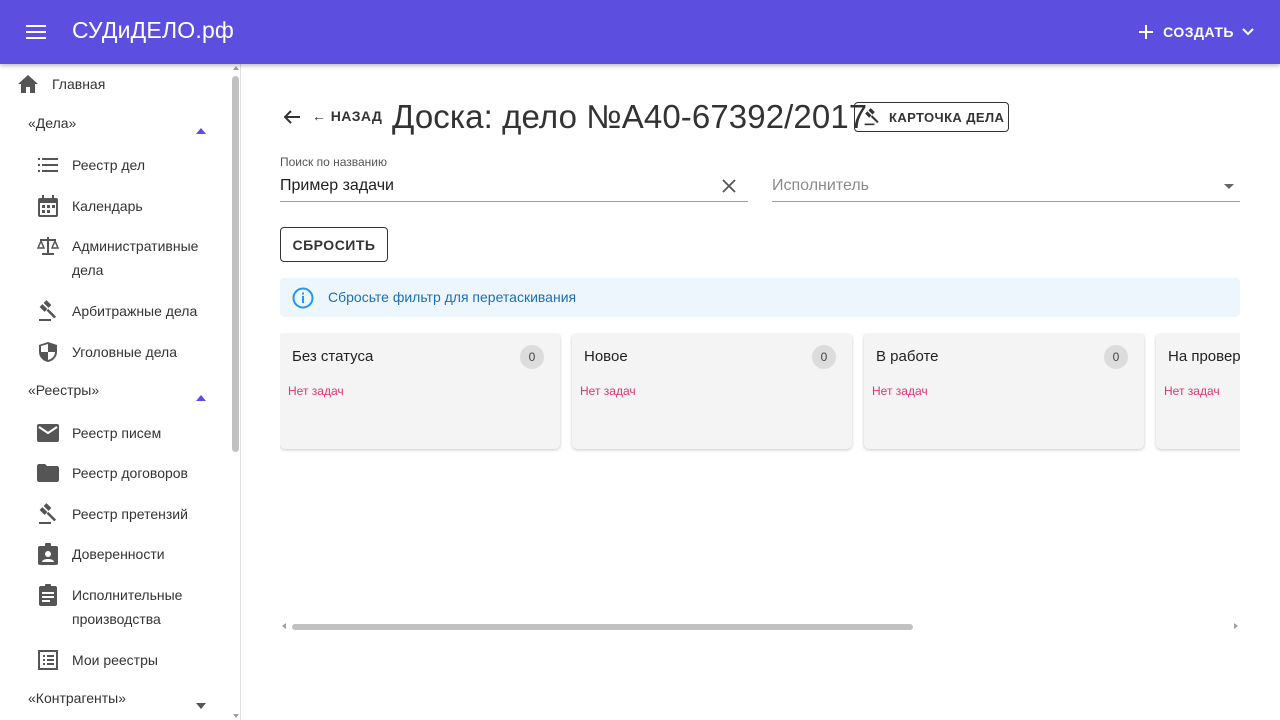  I want to click on sidebar-scrollbar, so click(235, 392).